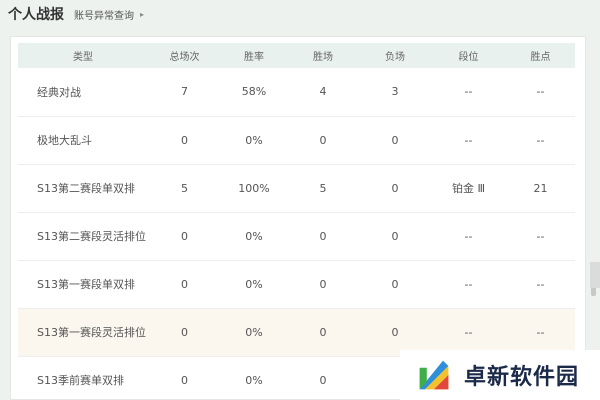 The image size is (600, 400). I want to click on table-row: 经典对战 7 58% 4 3 -- --, so click(296, 92).